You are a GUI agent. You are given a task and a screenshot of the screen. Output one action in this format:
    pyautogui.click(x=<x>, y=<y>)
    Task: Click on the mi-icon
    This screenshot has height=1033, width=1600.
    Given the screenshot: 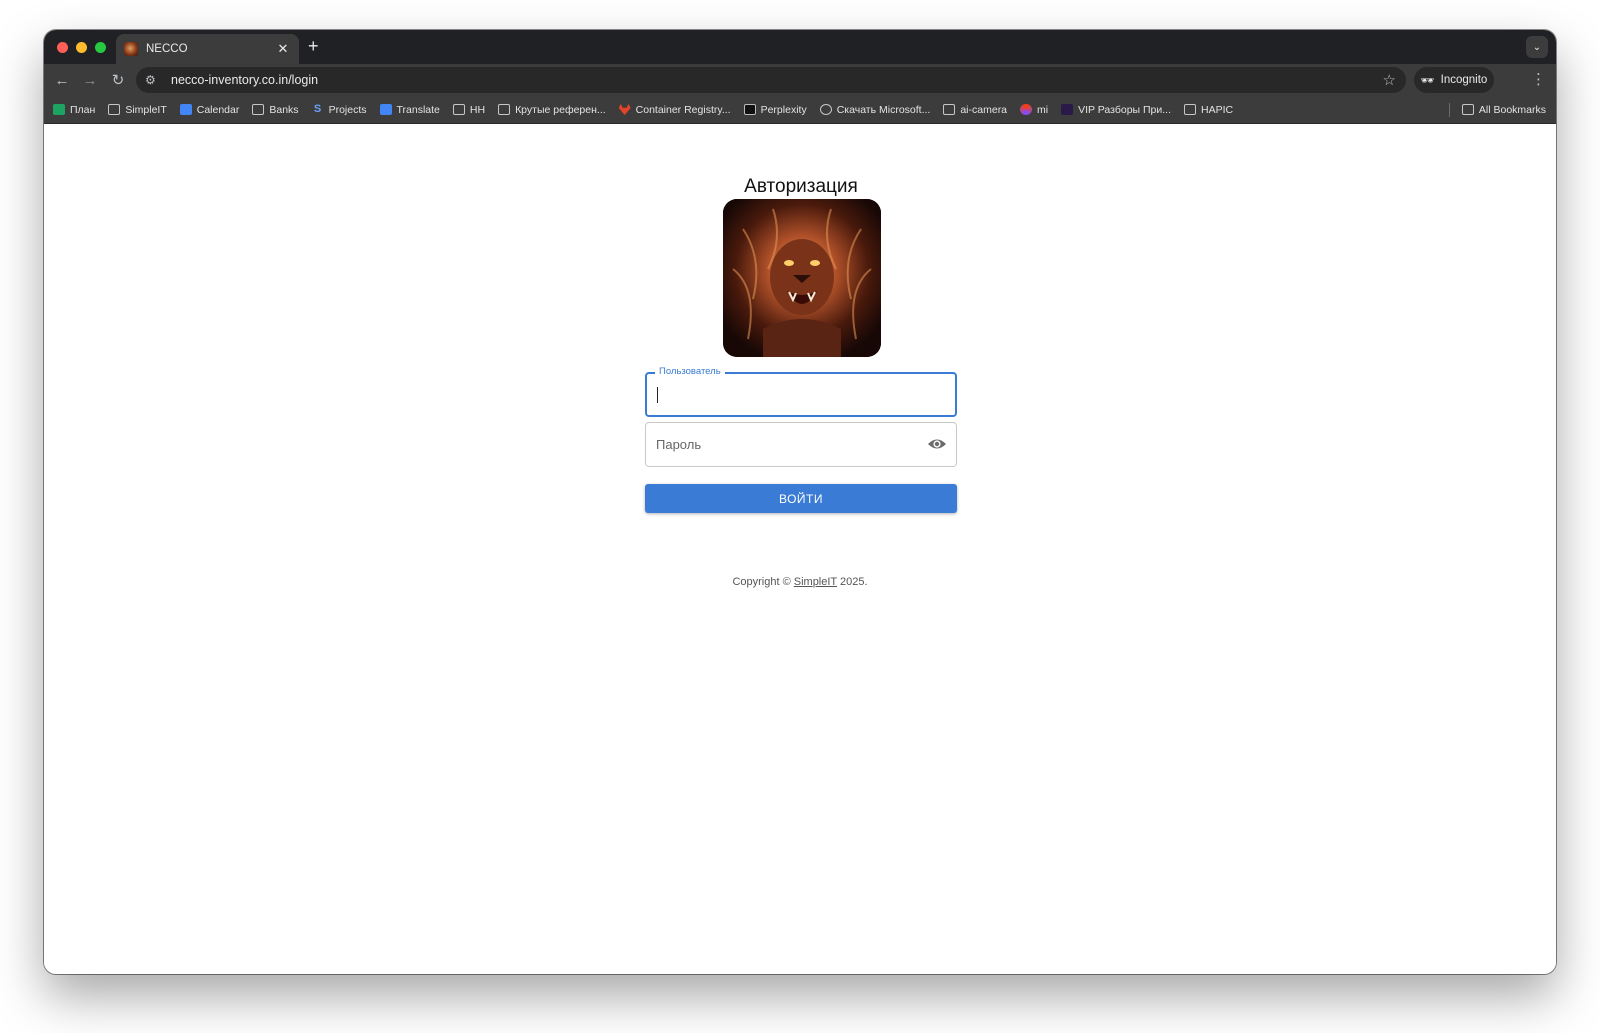 What is the action you would take?
    pyautogui.click(x=1026, y=109)
    